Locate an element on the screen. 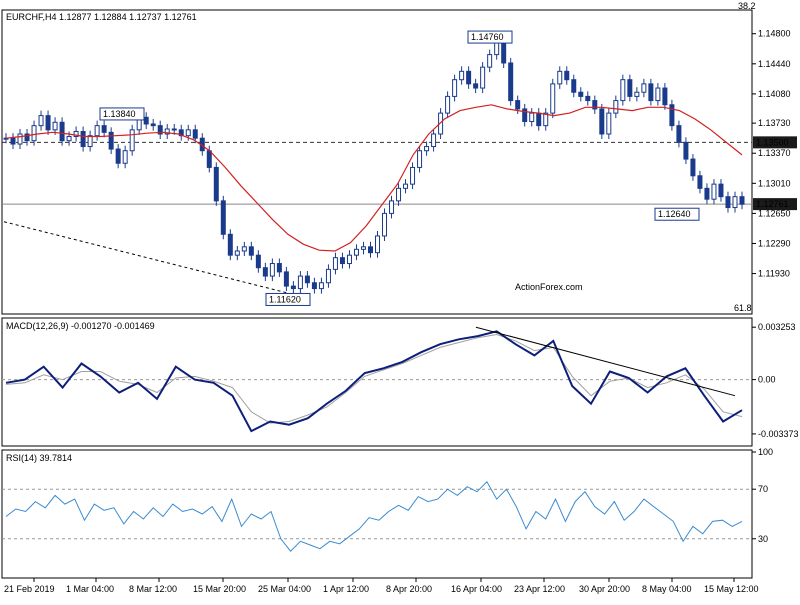  x-tick-label: 23 Apr 12:00 is located at coordinates (539, 589).